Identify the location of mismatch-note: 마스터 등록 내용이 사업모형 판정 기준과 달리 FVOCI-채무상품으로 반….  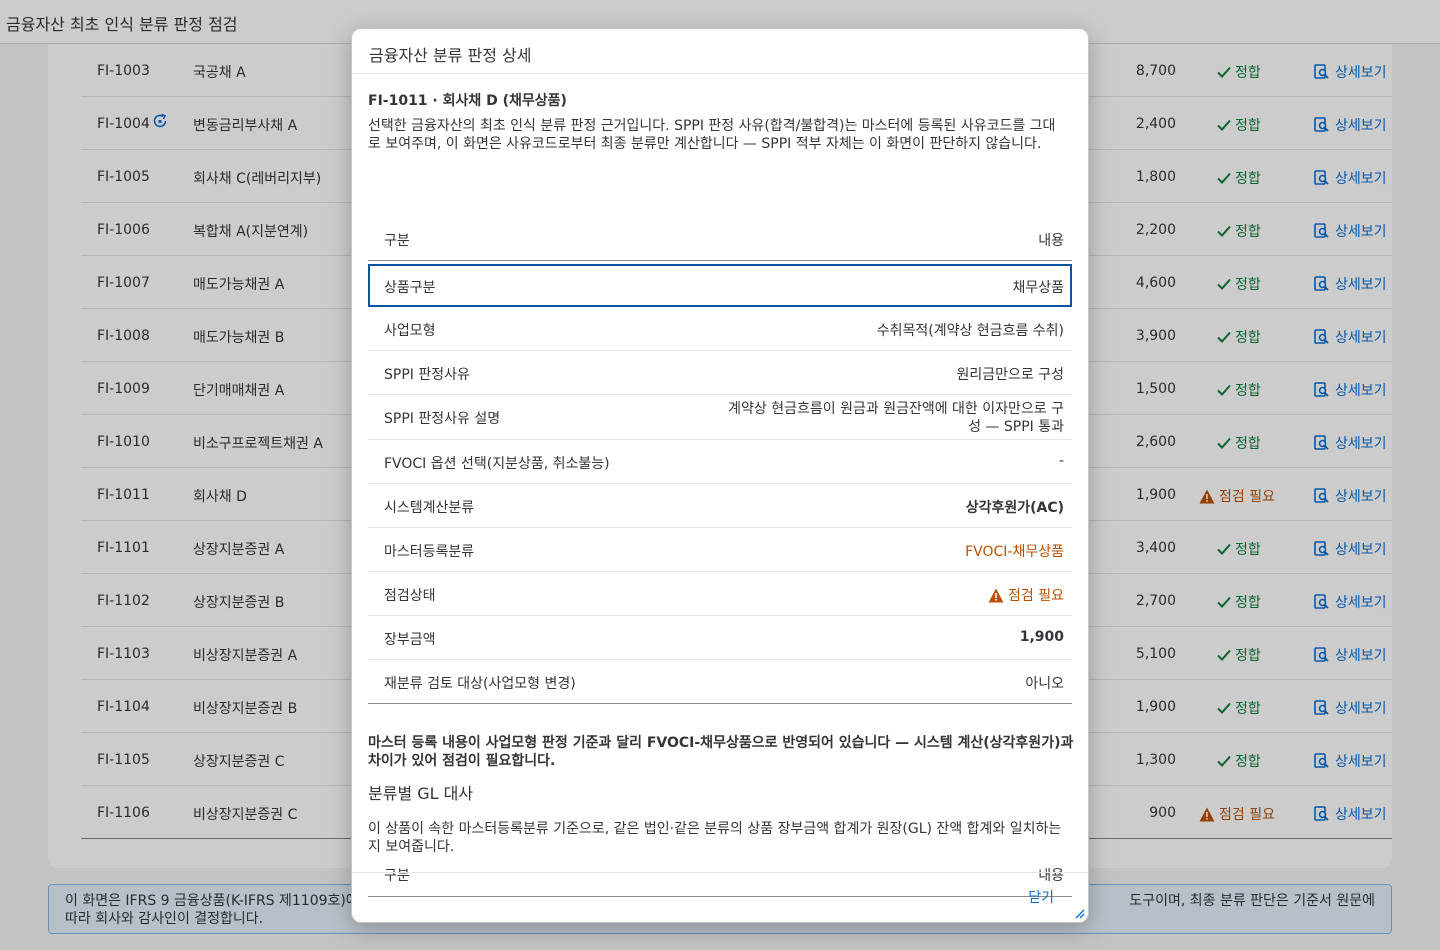
(721, 752).